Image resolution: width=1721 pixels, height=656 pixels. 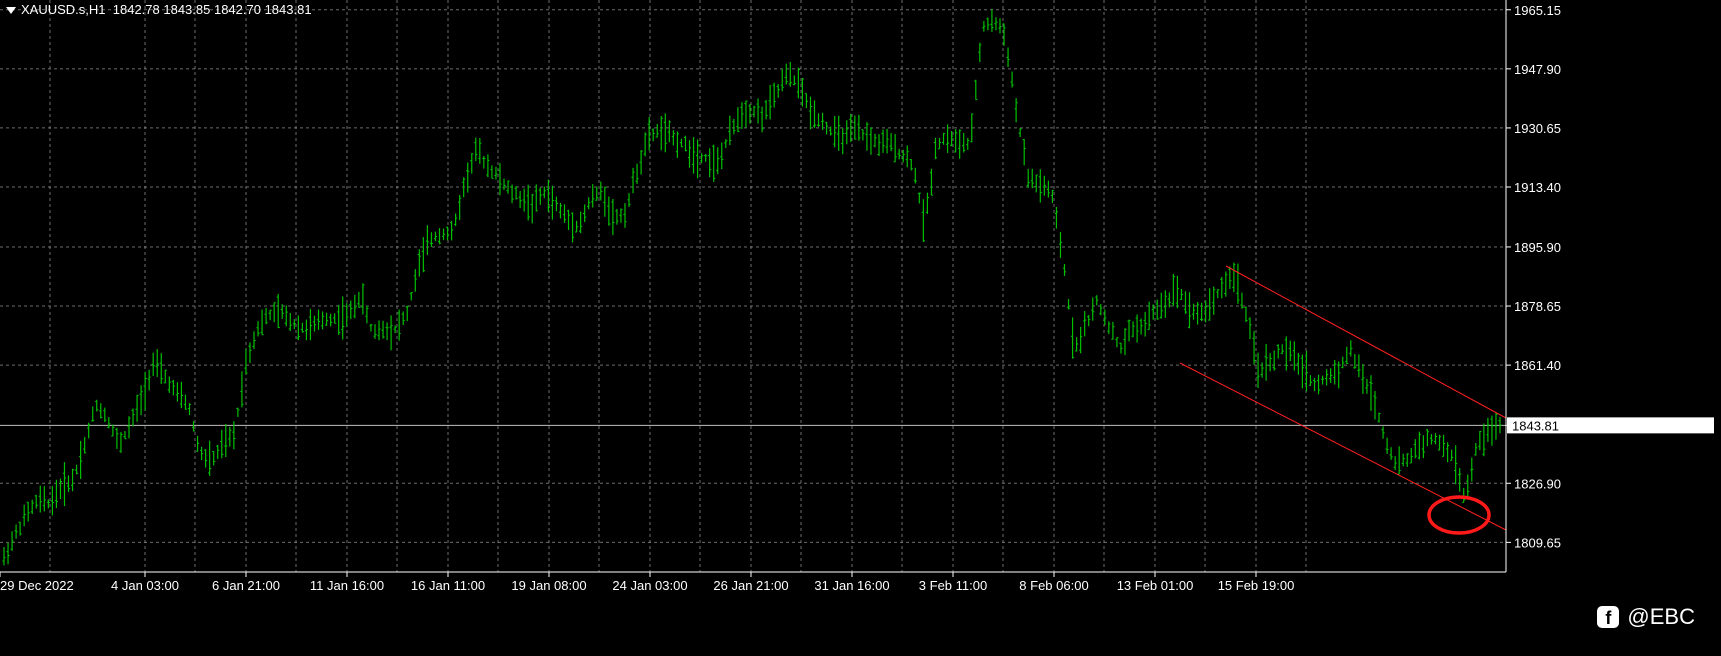 What do you see at coordinates (750, 585) in the screenshot?
I see `x-tick-label: 26 Jan 21:00` at bounding box center [750, 585].